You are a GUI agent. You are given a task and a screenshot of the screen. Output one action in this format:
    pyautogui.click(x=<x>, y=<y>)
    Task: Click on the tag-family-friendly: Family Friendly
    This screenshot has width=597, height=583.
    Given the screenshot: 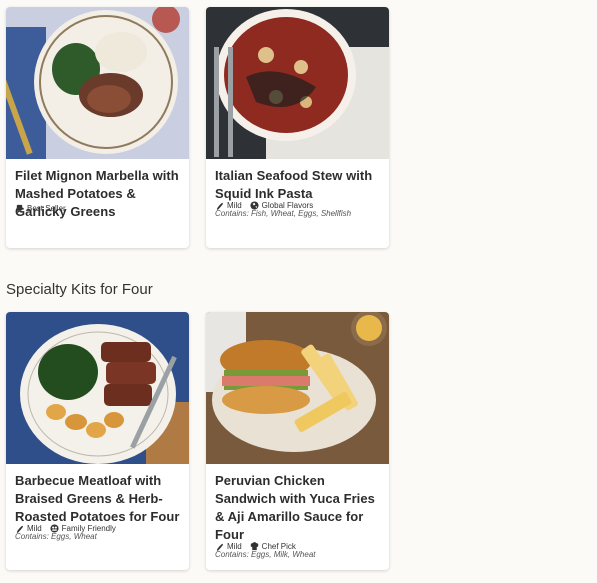 What is the action you would take?
    pyautogui.click(x=83, y=528)
    